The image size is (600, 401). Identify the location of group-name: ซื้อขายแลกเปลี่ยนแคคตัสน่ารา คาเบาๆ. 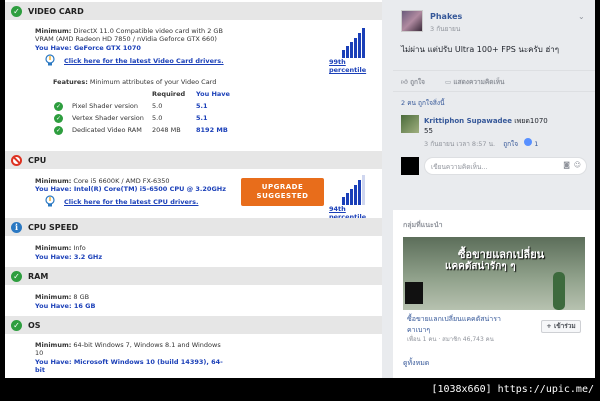
(454, 325).